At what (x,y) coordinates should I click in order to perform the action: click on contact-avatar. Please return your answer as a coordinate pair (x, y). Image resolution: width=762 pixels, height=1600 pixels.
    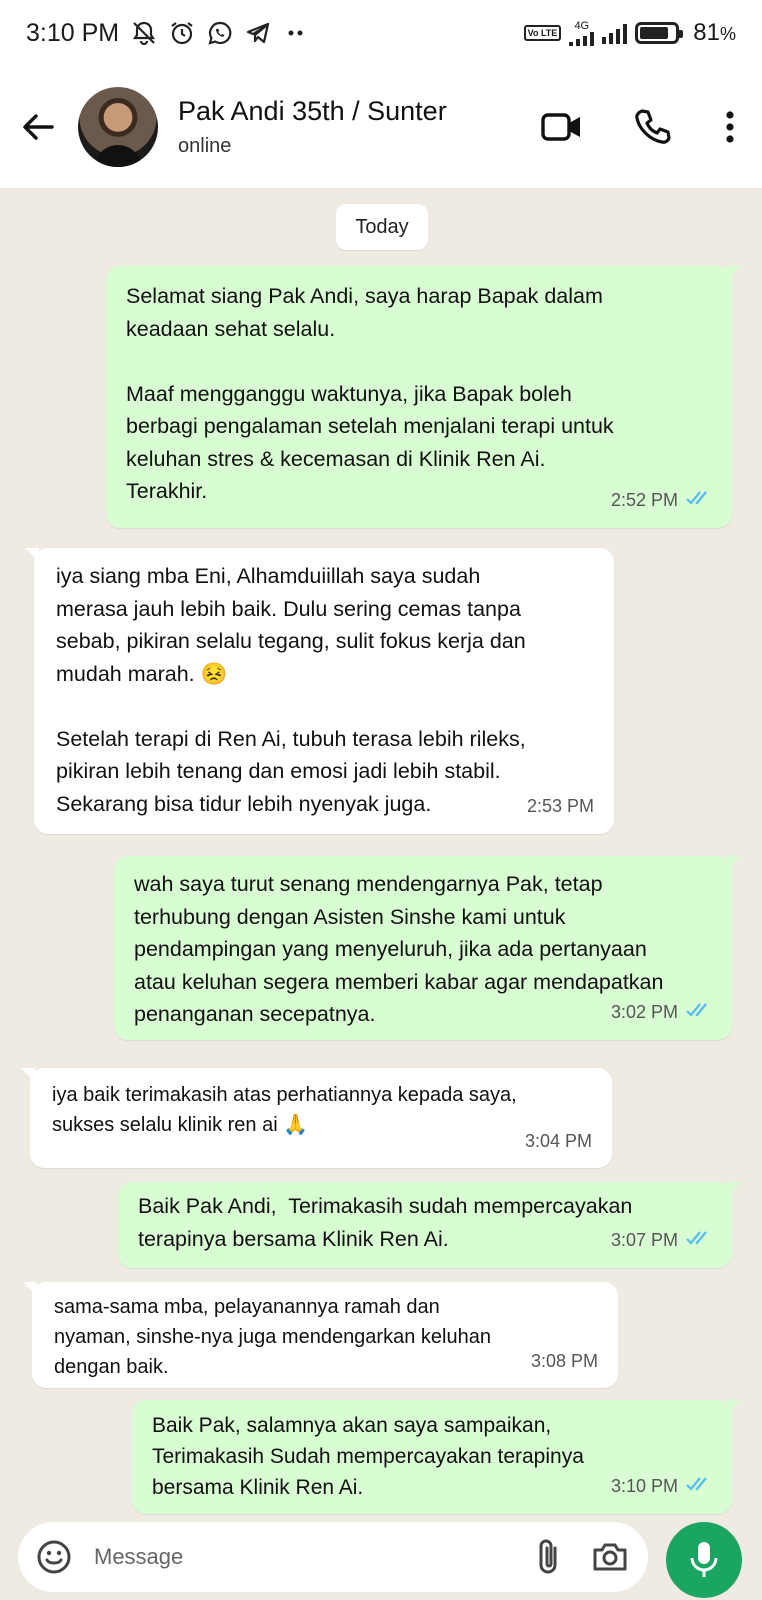
    Looking at the image, I should click on (118, 127).